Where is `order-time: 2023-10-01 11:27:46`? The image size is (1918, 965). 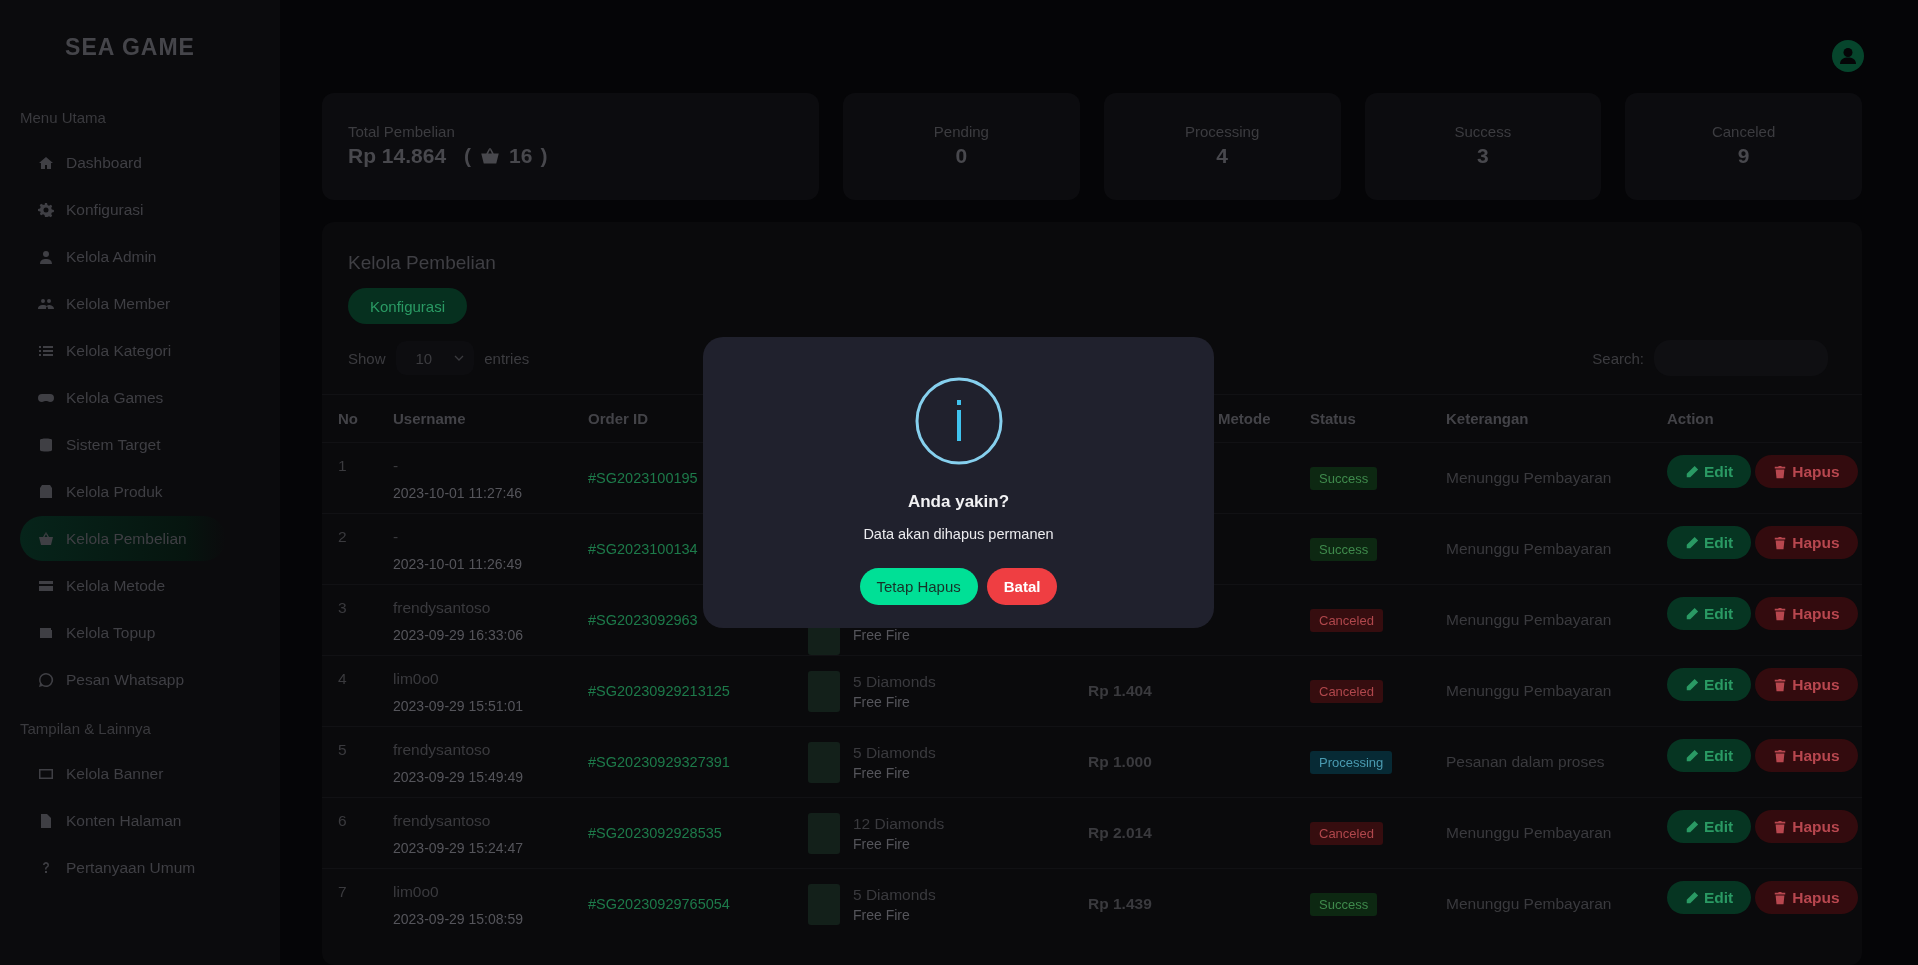
order-time: 2023-10-01 11:27:46 is located at coordinates (458, 493).